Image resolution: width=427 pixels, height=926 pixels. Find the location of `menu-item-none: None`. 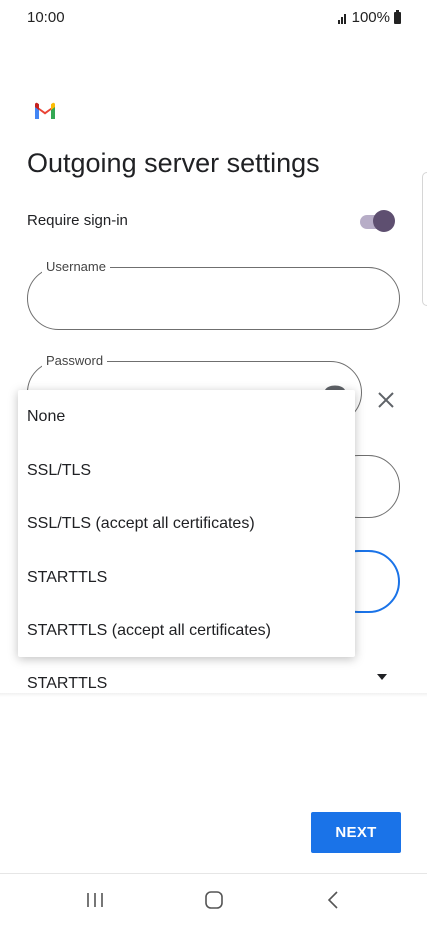

menu-item-none: None is located at coordinates (46, 417).